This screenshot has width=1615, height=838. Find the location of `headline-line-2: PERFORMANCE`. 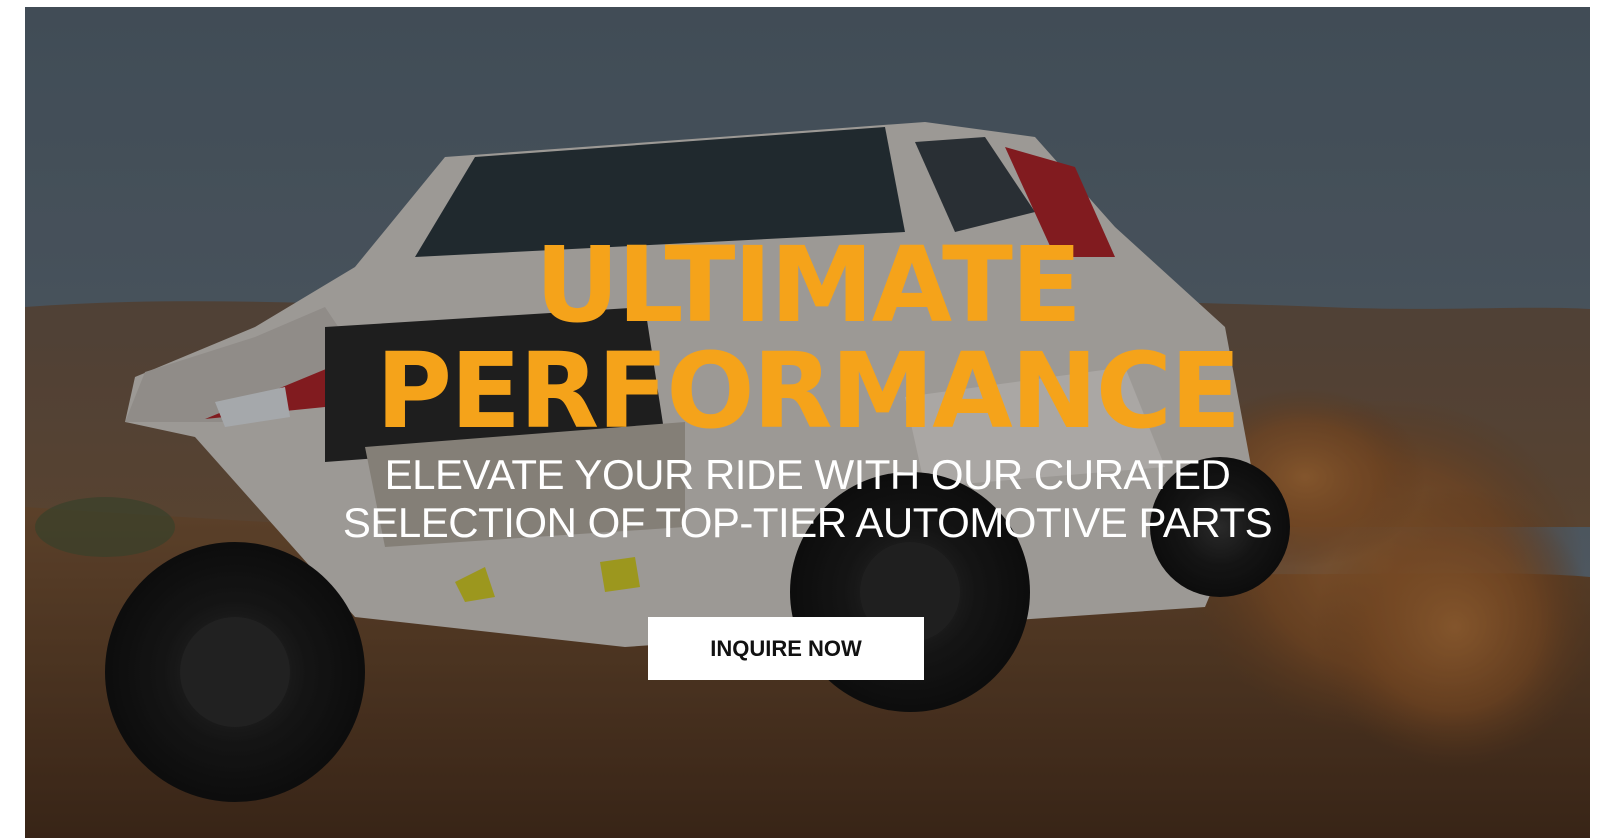

headline-line-2: PERFORMANCE is located at coordinates (808, 391).